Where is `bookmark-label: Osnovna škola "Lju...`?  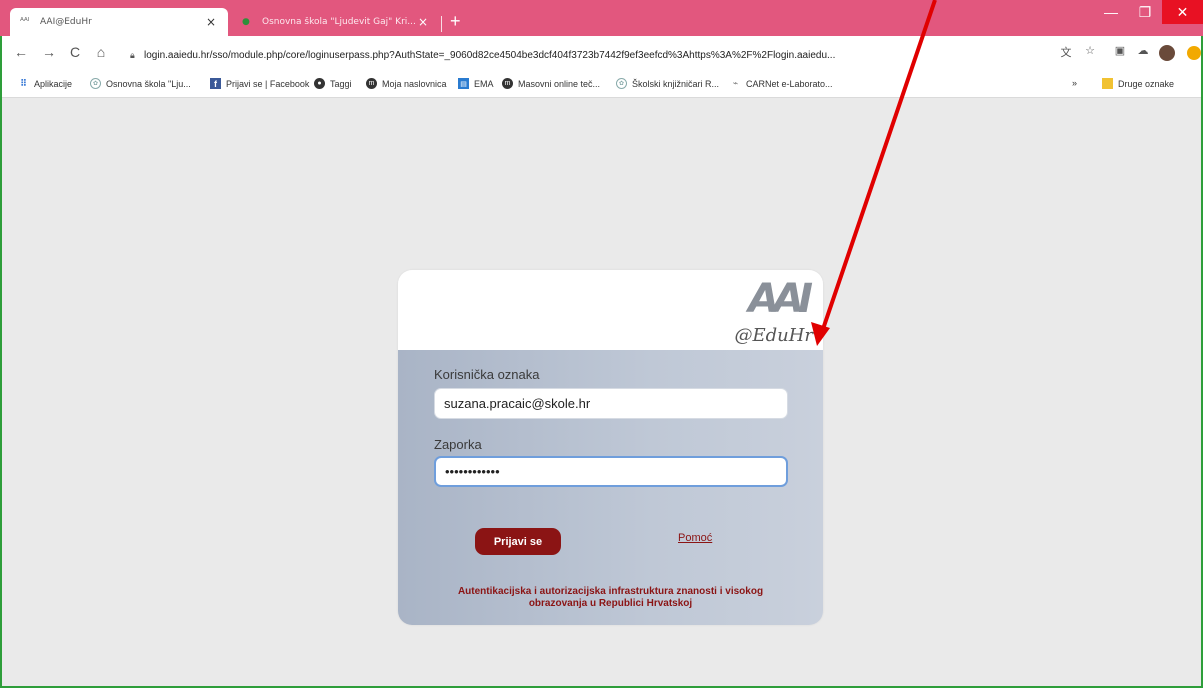 bookmark-label: Osnovna škola "Lju... is located at coordinates (148, 83).